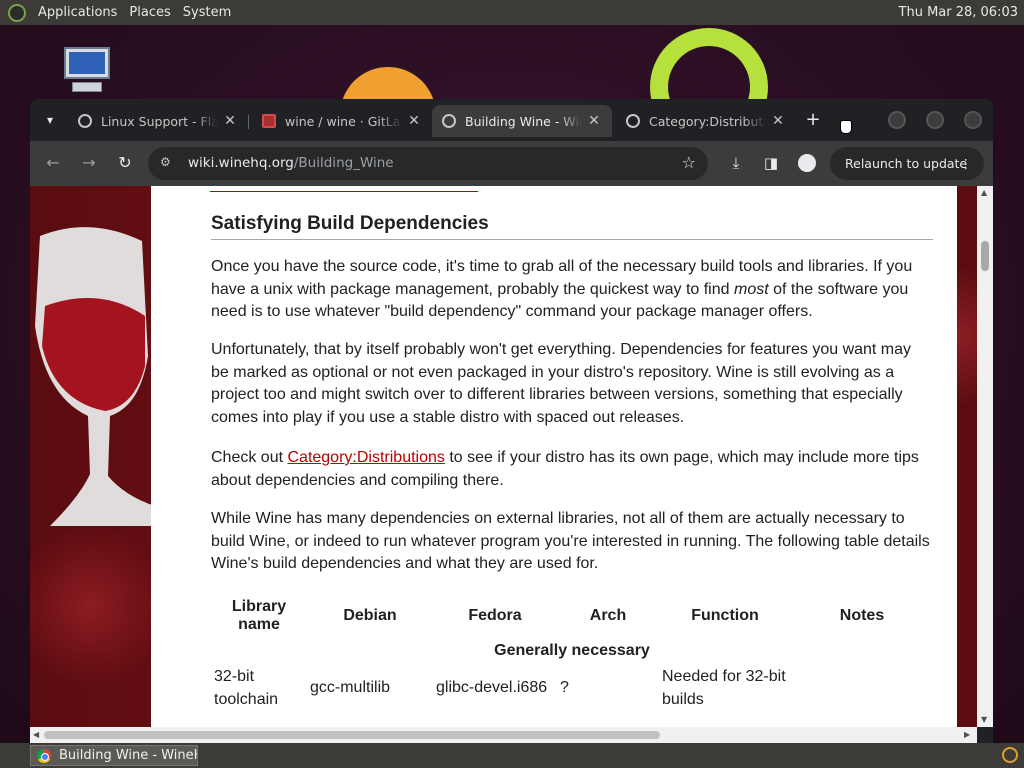 This screenshot has width=1024, height=768. Describe the element at coordinates (168, 163) in the screenshot. I see `site-info-icon: ⚙` at that location.